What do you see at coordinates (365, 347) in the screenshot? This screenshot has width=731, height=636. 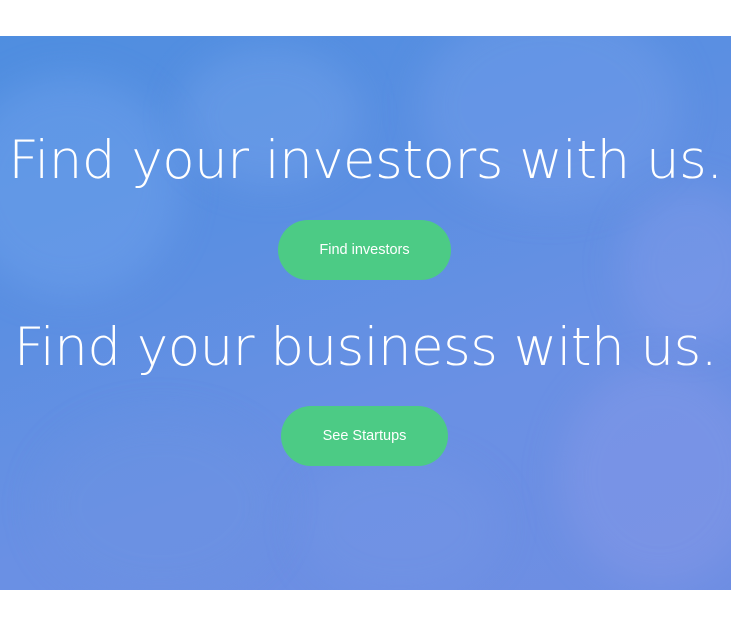 I see `business-headline: Find your business with us.` at bounding box center [365, 347].